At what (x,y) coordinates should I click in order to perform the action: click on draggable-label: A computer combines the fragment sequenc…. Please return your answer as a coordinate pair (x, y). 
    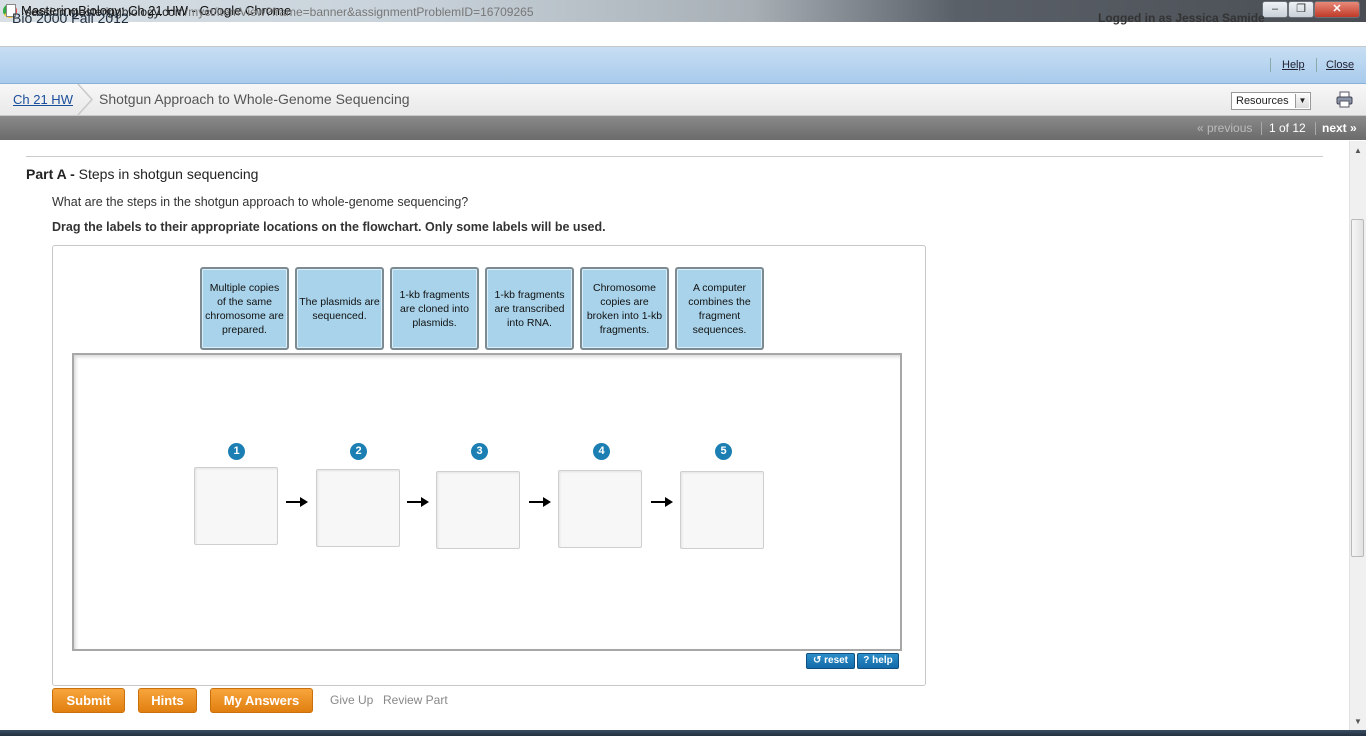
    Looking at the image, I should click on (719, 308).